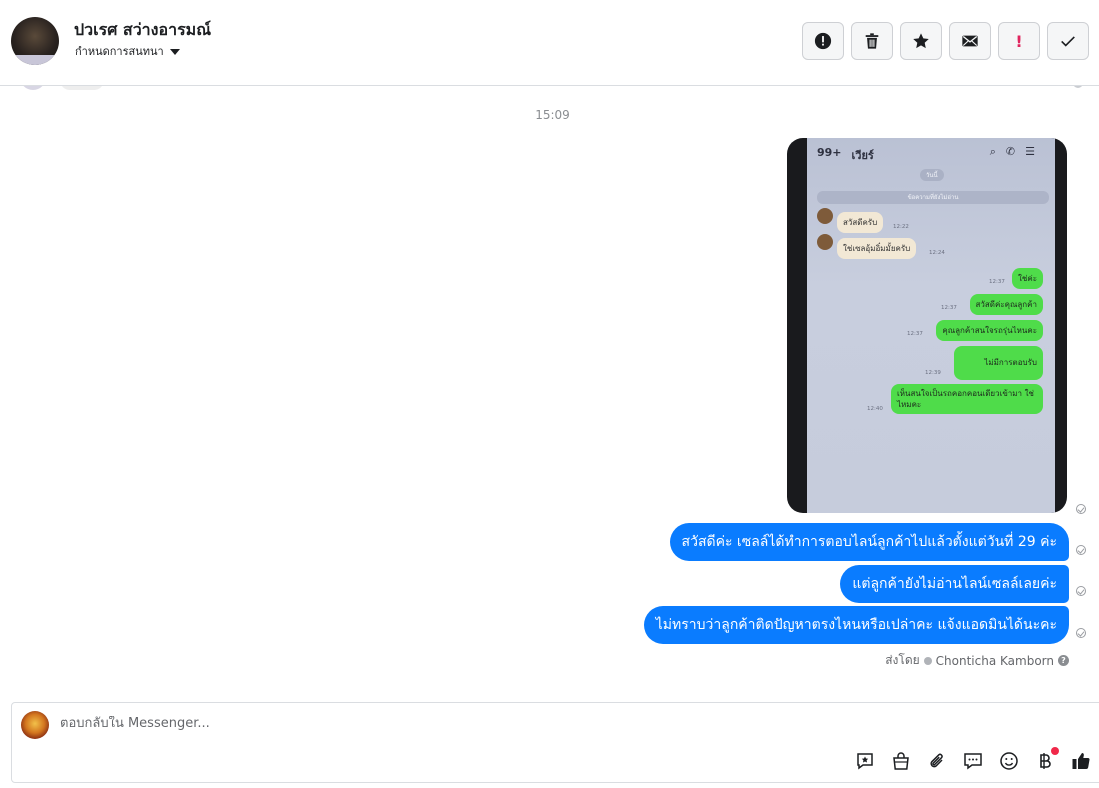 Image resolution: width=1099 pixels, height=788 pixels. I want to click on alert-circle-icon, so click(823, 41).